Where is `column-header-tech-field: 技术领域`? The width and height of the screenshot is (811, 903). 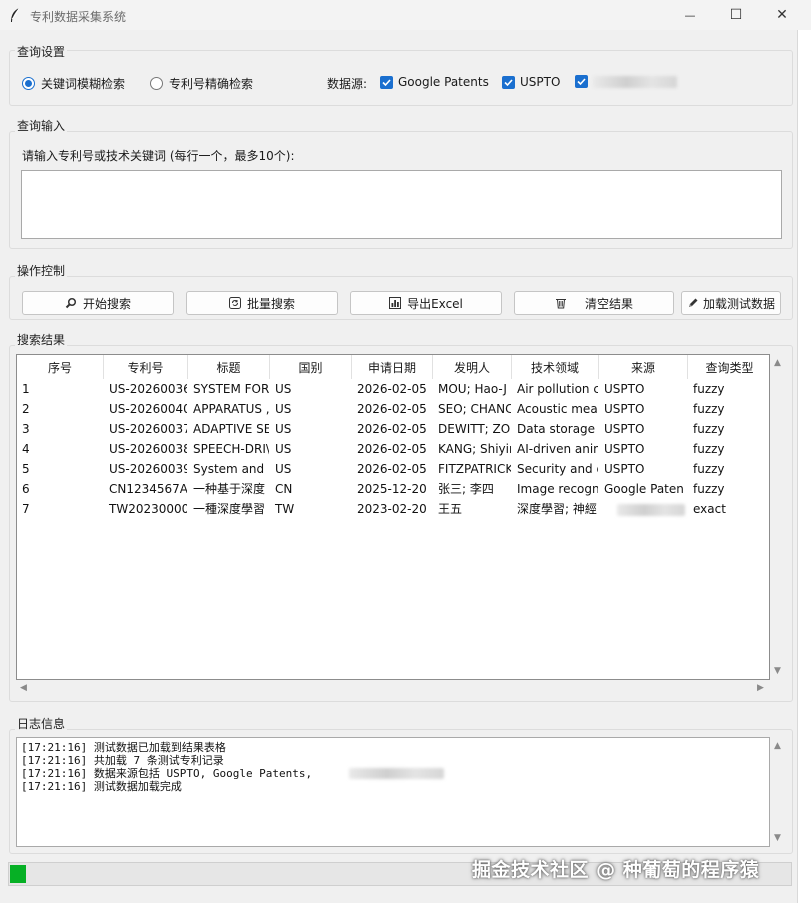 column-header-tech-field: 技术领域 is located at coordinates (555, 367).